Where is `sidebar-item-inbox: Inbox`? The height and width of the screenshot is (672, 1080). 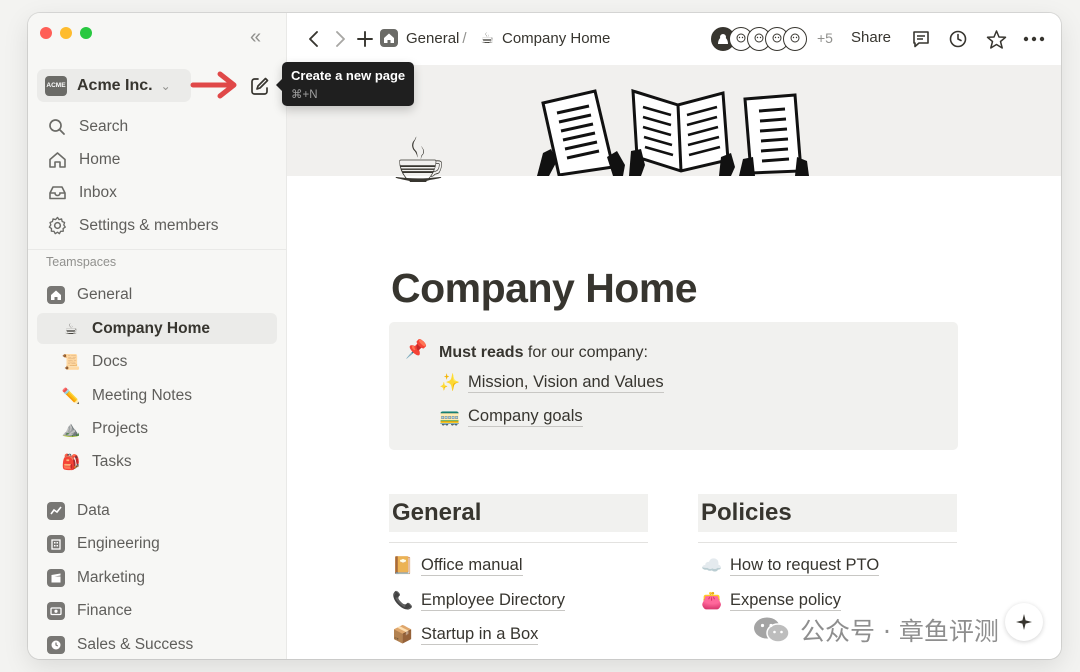 sidebar-item-inbox: Inbox is located at coordinates (157, 192).